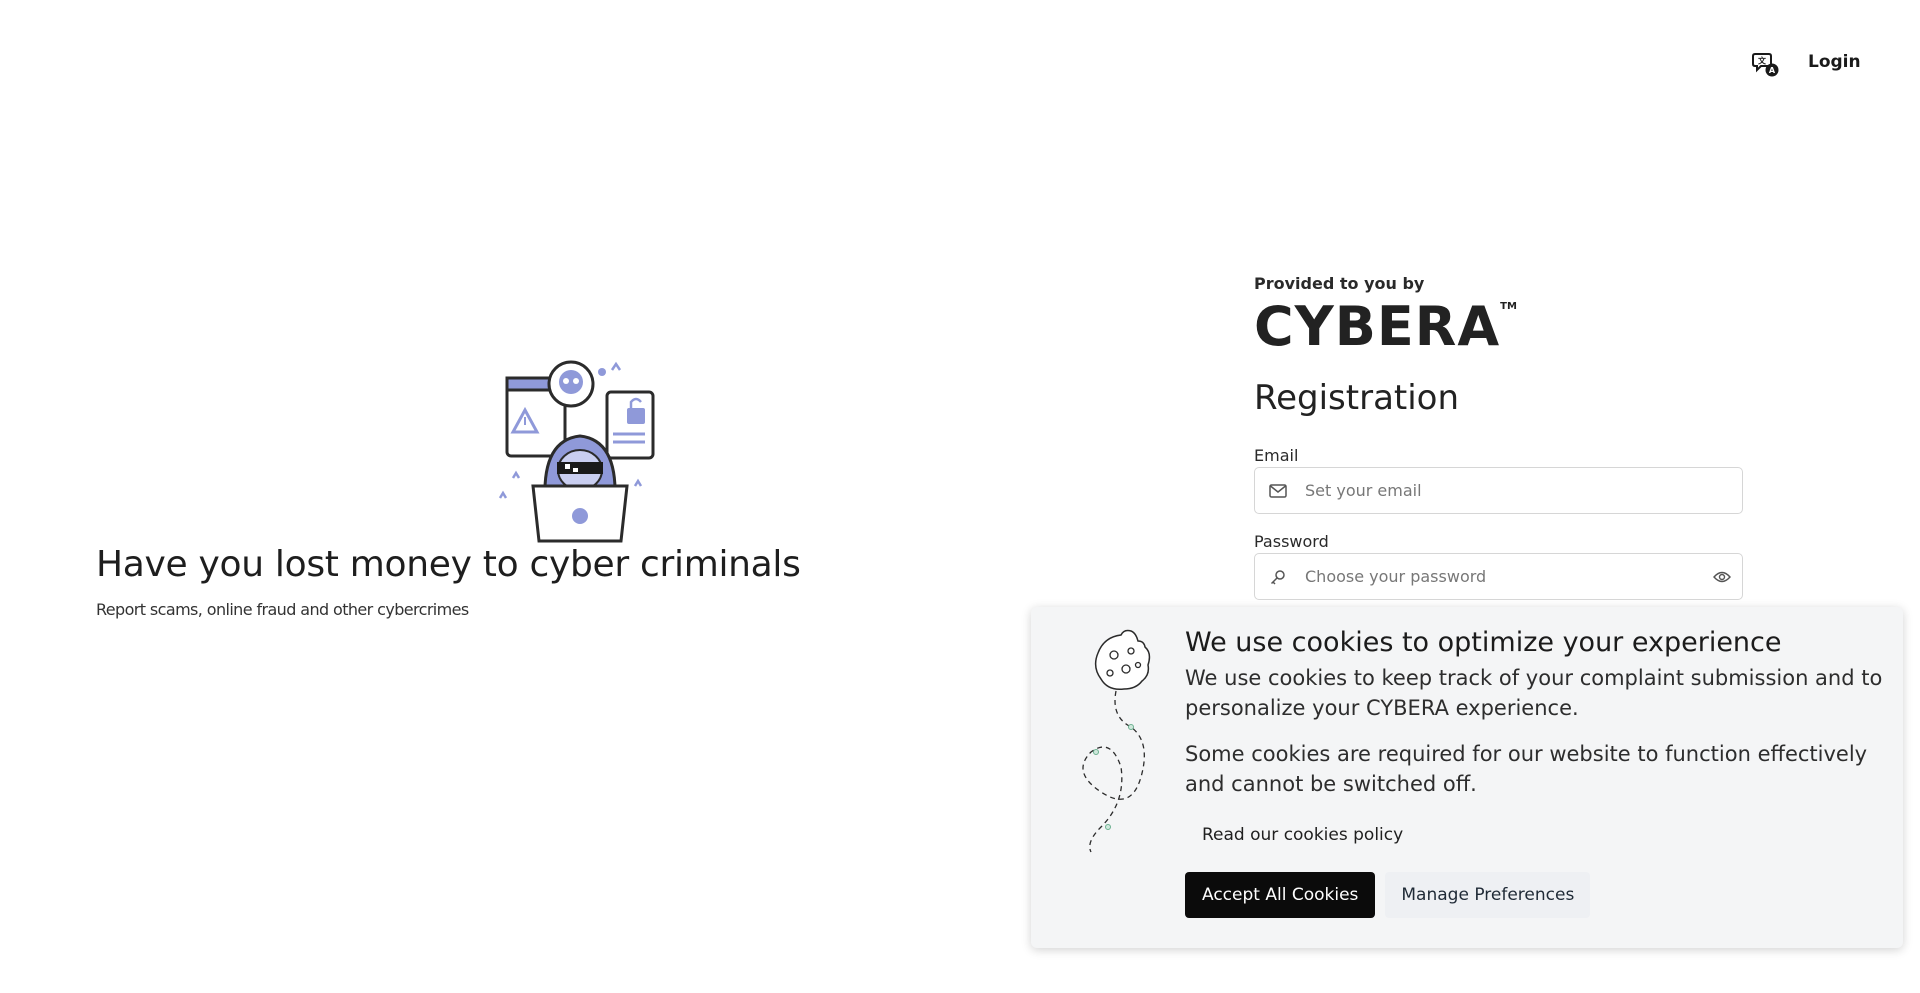 The image size is (1920, 993). I want to click on password-label: Password, so click(1291, 541).